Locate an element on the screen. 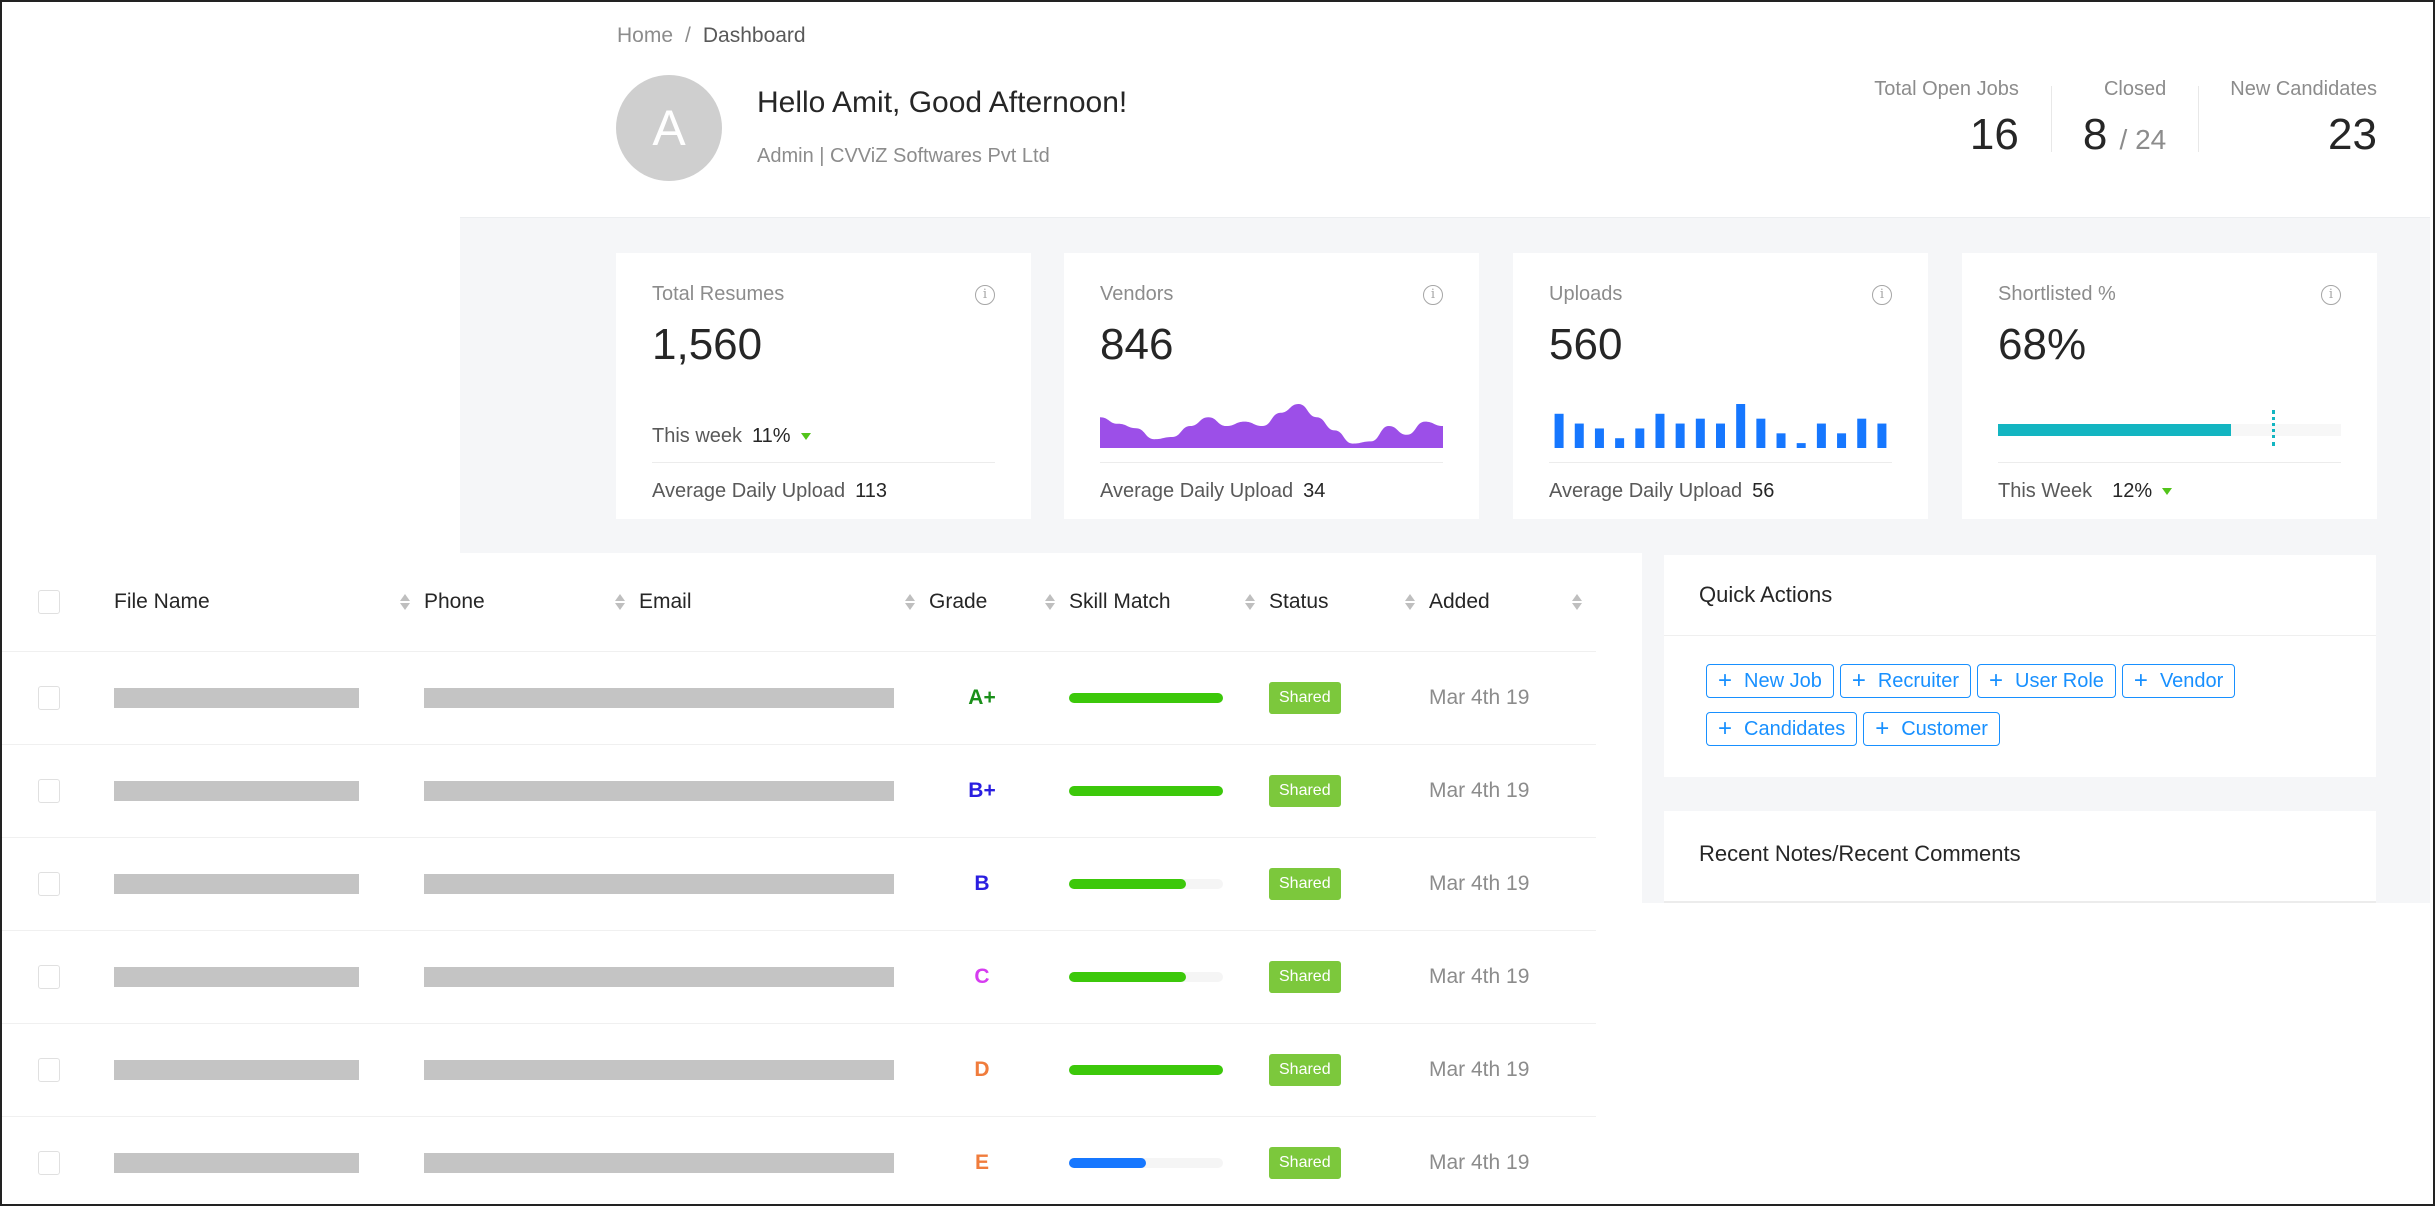  button-label: Customer is located at coordinates (1944, 728).